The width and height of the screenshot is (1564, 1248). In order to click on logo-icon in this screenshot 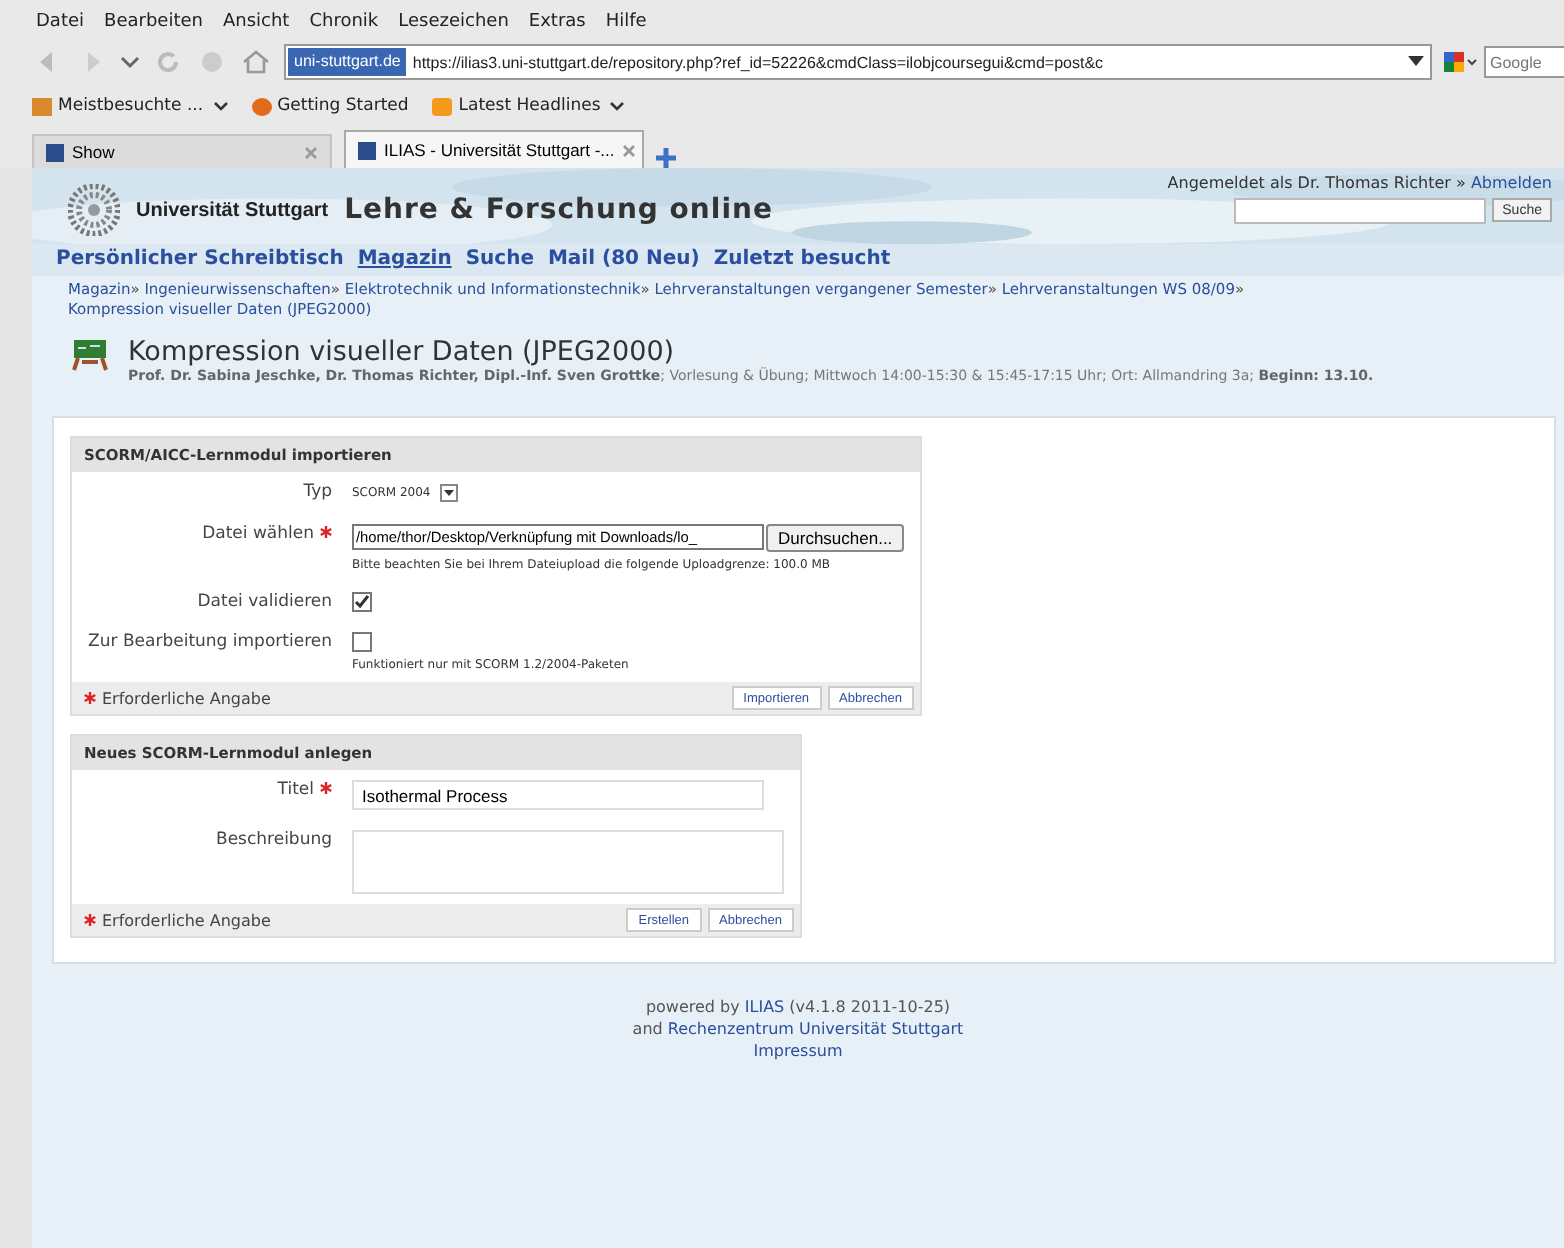, I will do `click(94, 210)`.